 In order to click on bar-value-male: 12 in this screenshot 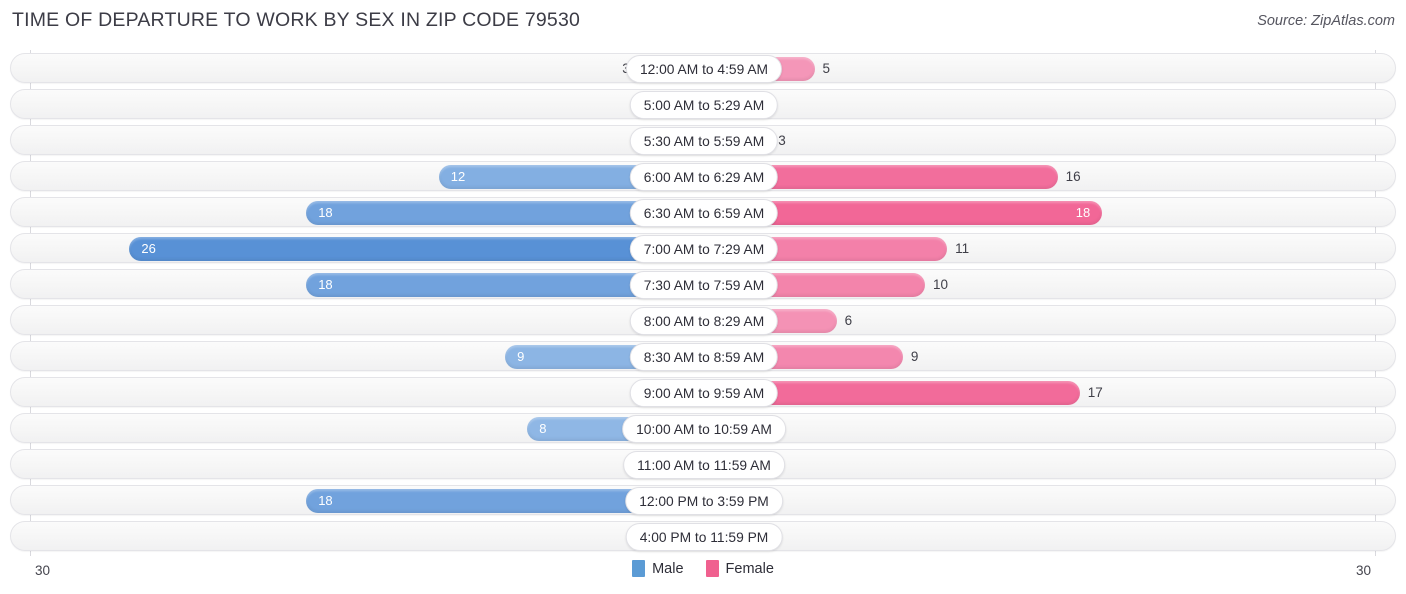, I will do `click(458, 176)`.